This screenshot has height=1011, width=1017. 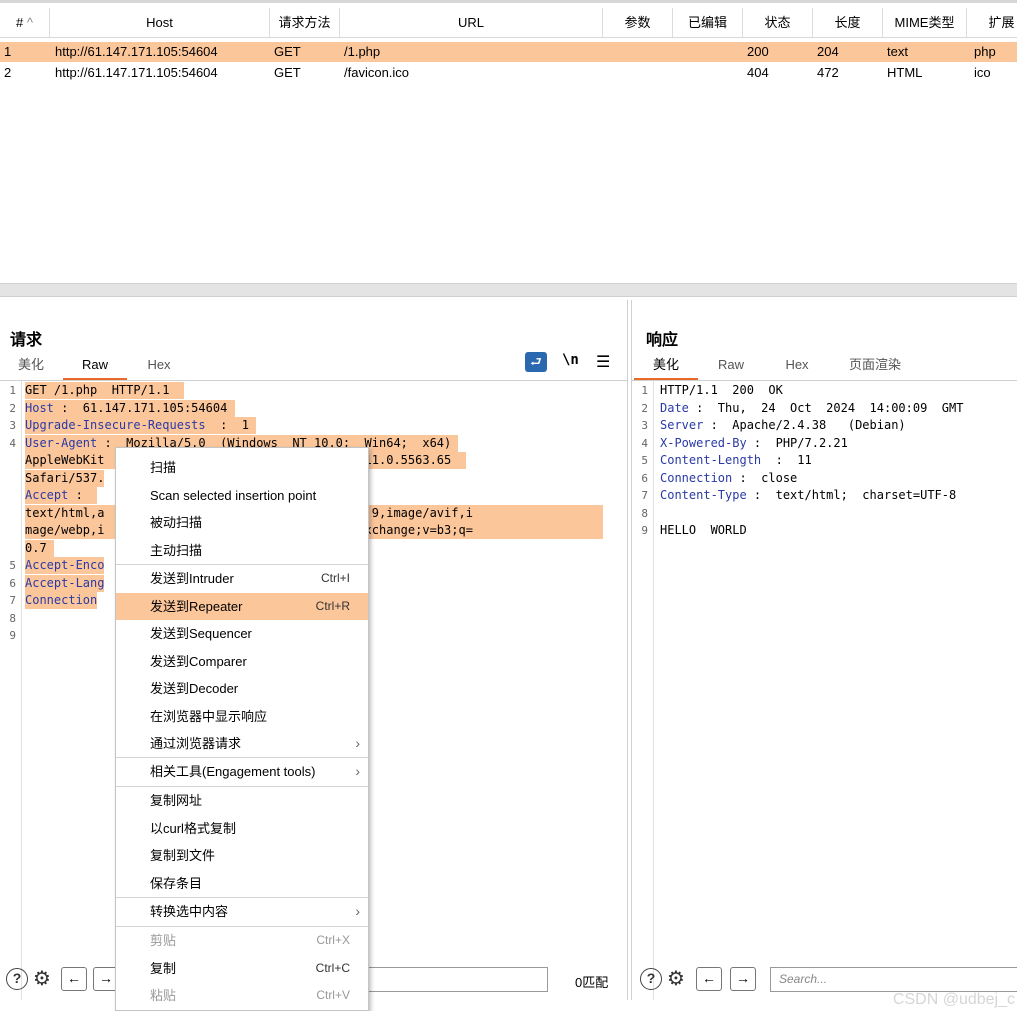 I want to click on menu-item-paste: 粘贴 Ctrl+V, so click(x=242, y=995).